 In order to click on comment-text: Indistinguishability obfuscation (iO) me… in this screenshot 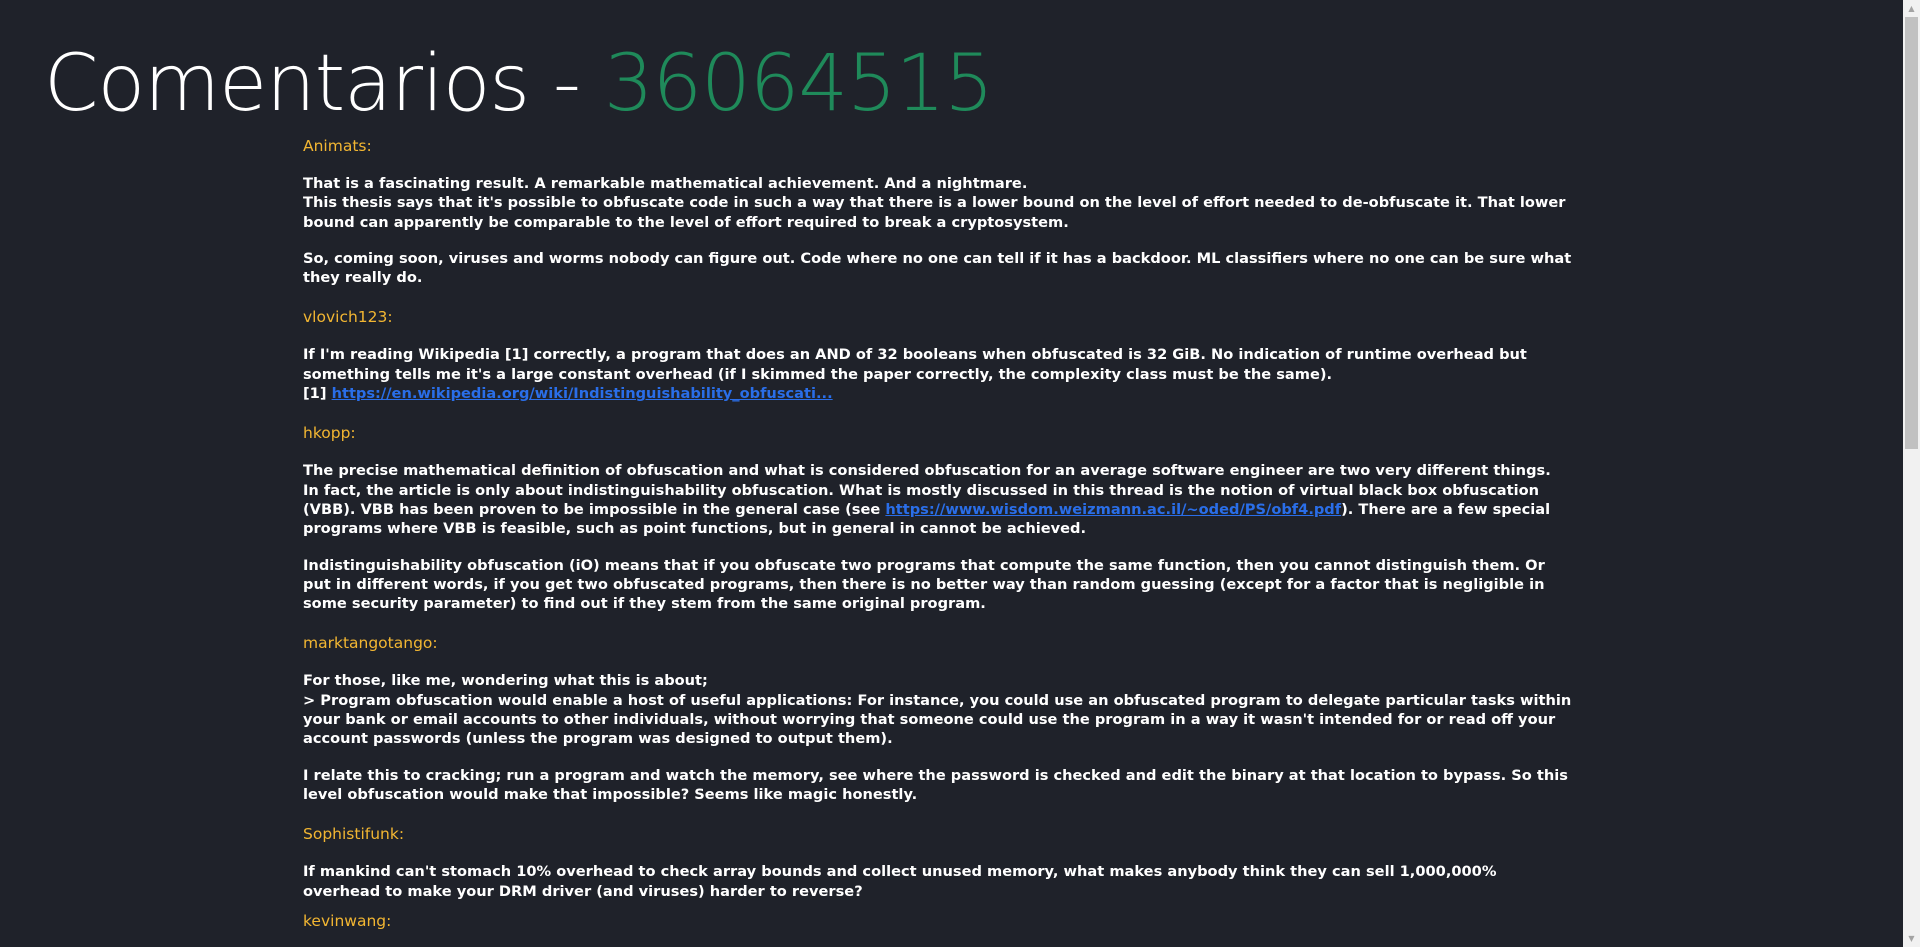, I will do `click(924, 584)`.